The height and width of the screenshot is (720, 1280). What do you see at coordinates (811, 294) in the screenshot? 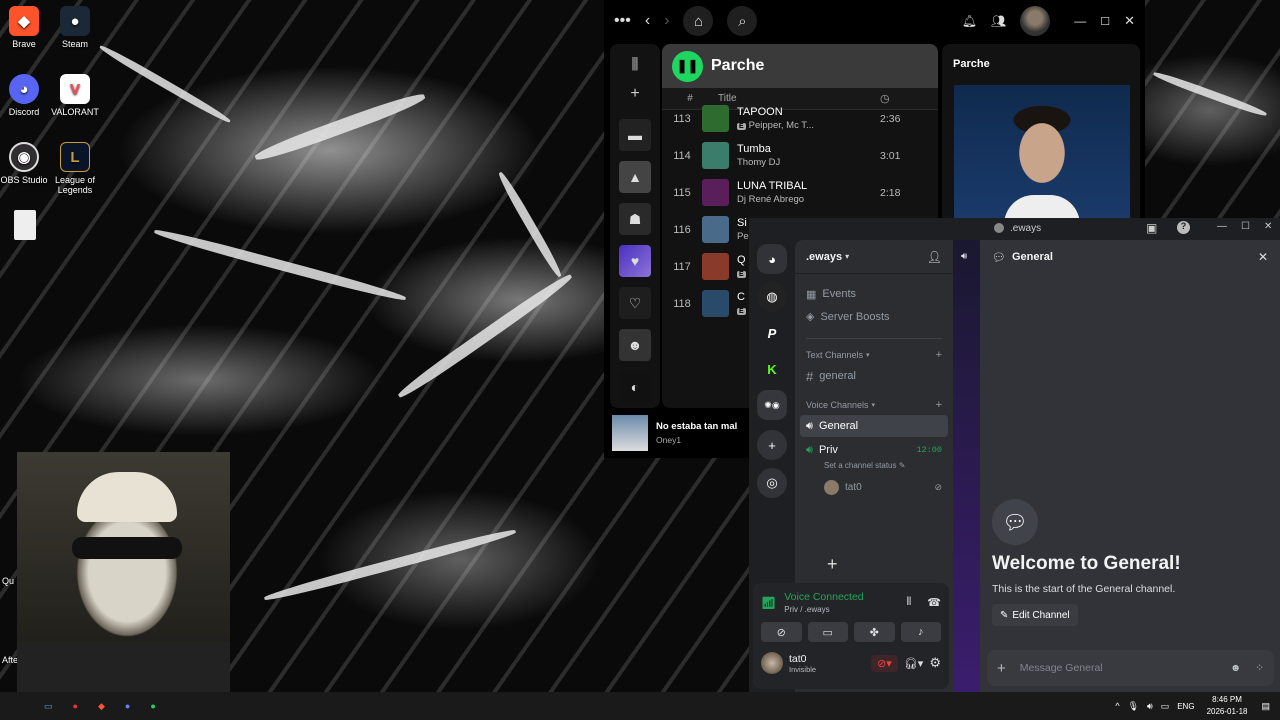
I see `calendar-icon: ▦` at bounding box center [811, 294].